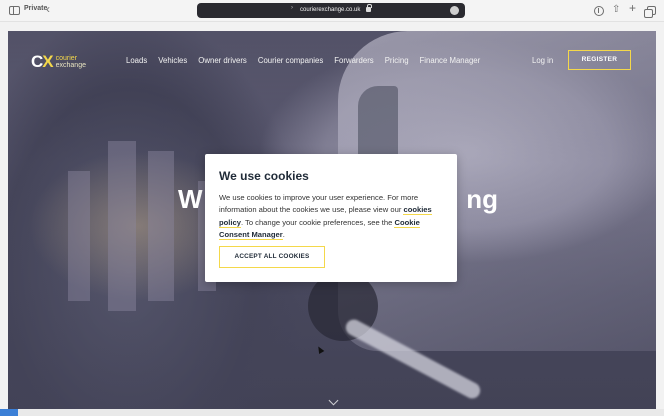 This screenshot has width=664, height=416. What do you see at coordinates (542, 60) in the screenshot?
I see `login-link: Log in` at bounding box center [542, 60].